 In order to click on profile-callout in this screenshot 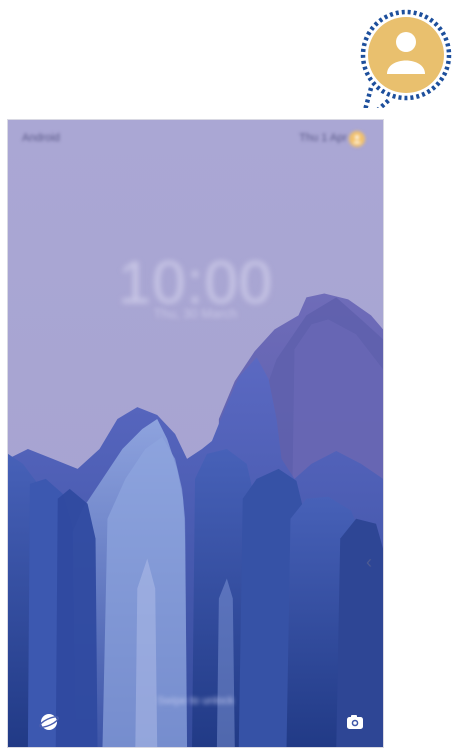, I will do `click(406, 58)`.